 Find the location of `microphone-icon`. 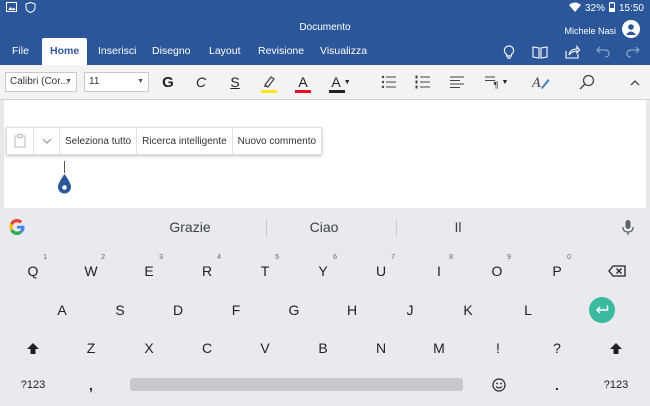

microphone-icon is located at coordinates (628, 228).